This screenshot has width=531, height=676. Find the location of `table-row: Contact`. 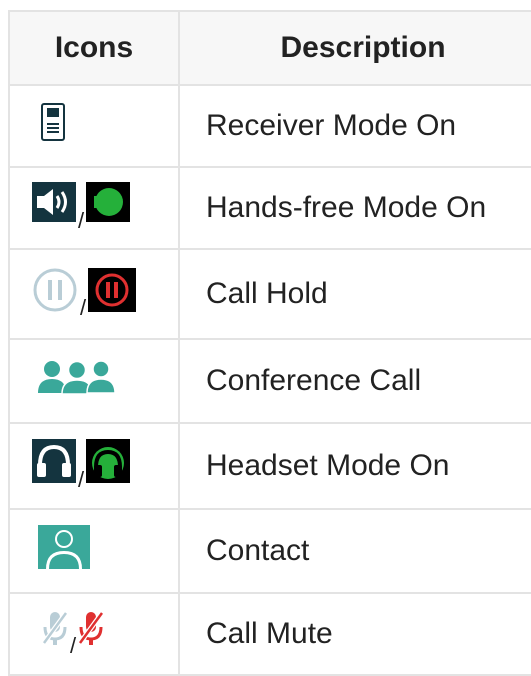

table-row: Contact is located at coordinates (269, 551).